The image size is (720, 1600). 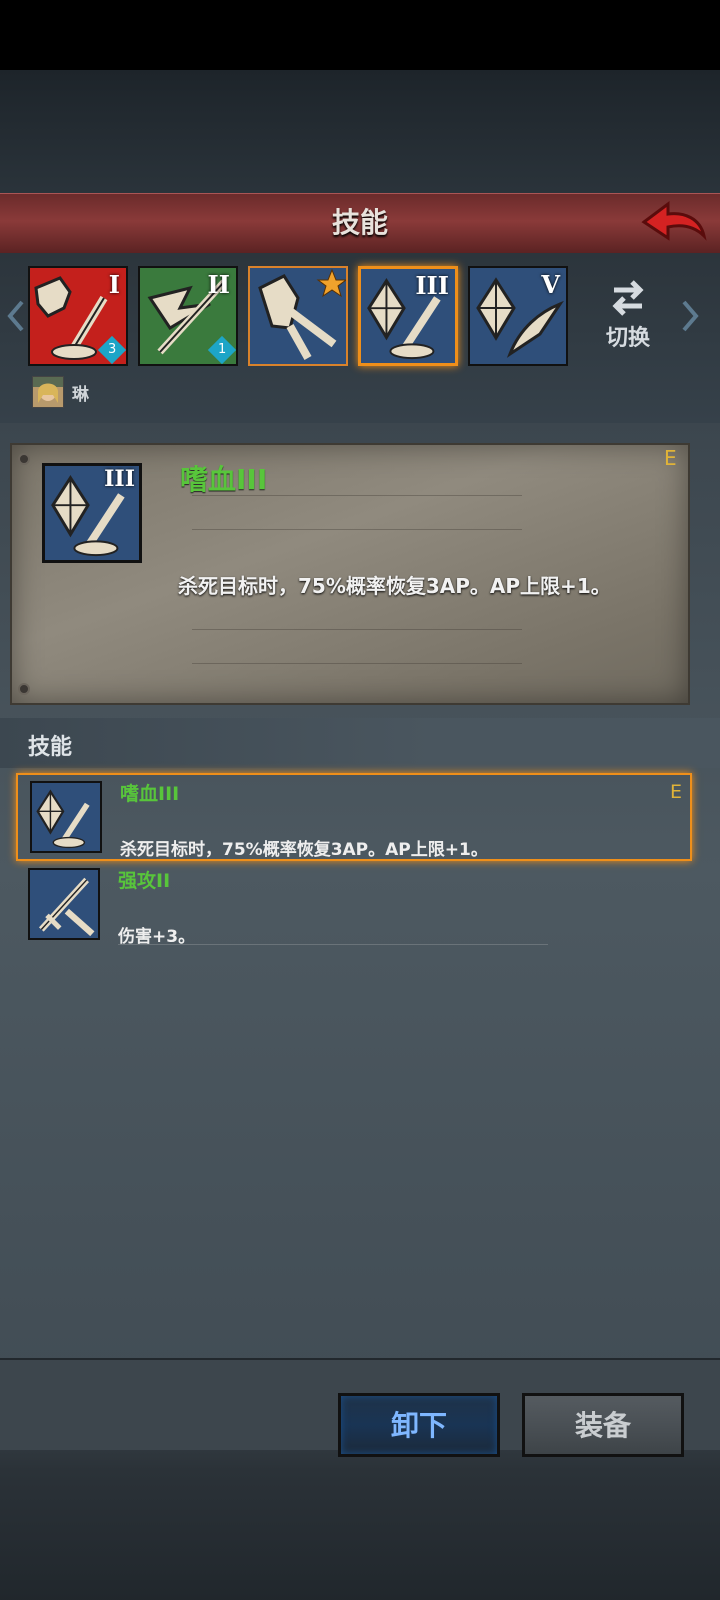 I want to click on chevron-right-icon, so click(x=691, y=316).